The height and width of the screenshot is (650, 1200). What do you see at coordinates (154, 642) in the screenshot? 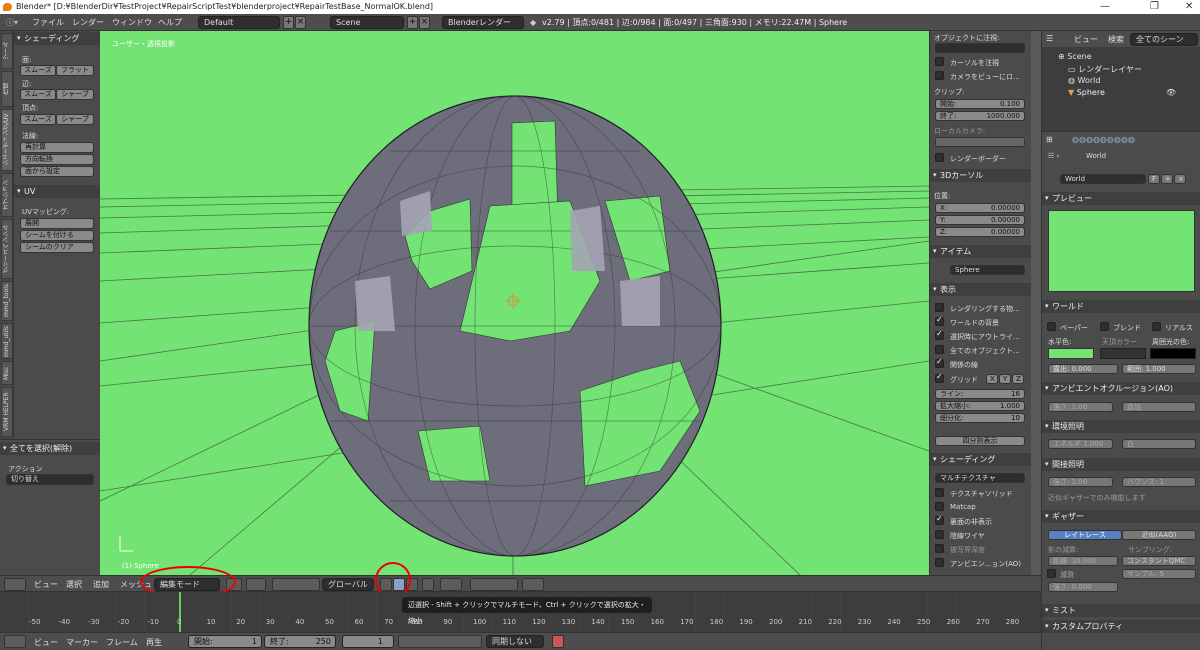
I see `timeline-playback-menu: 再生` at bounding box center [154, 642].